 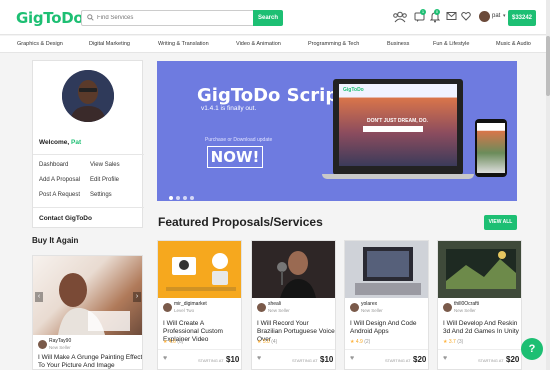 What do you see at coordinates (172, 18) in the screenshot?
I see `search-input` at bounding box center [172, 18].